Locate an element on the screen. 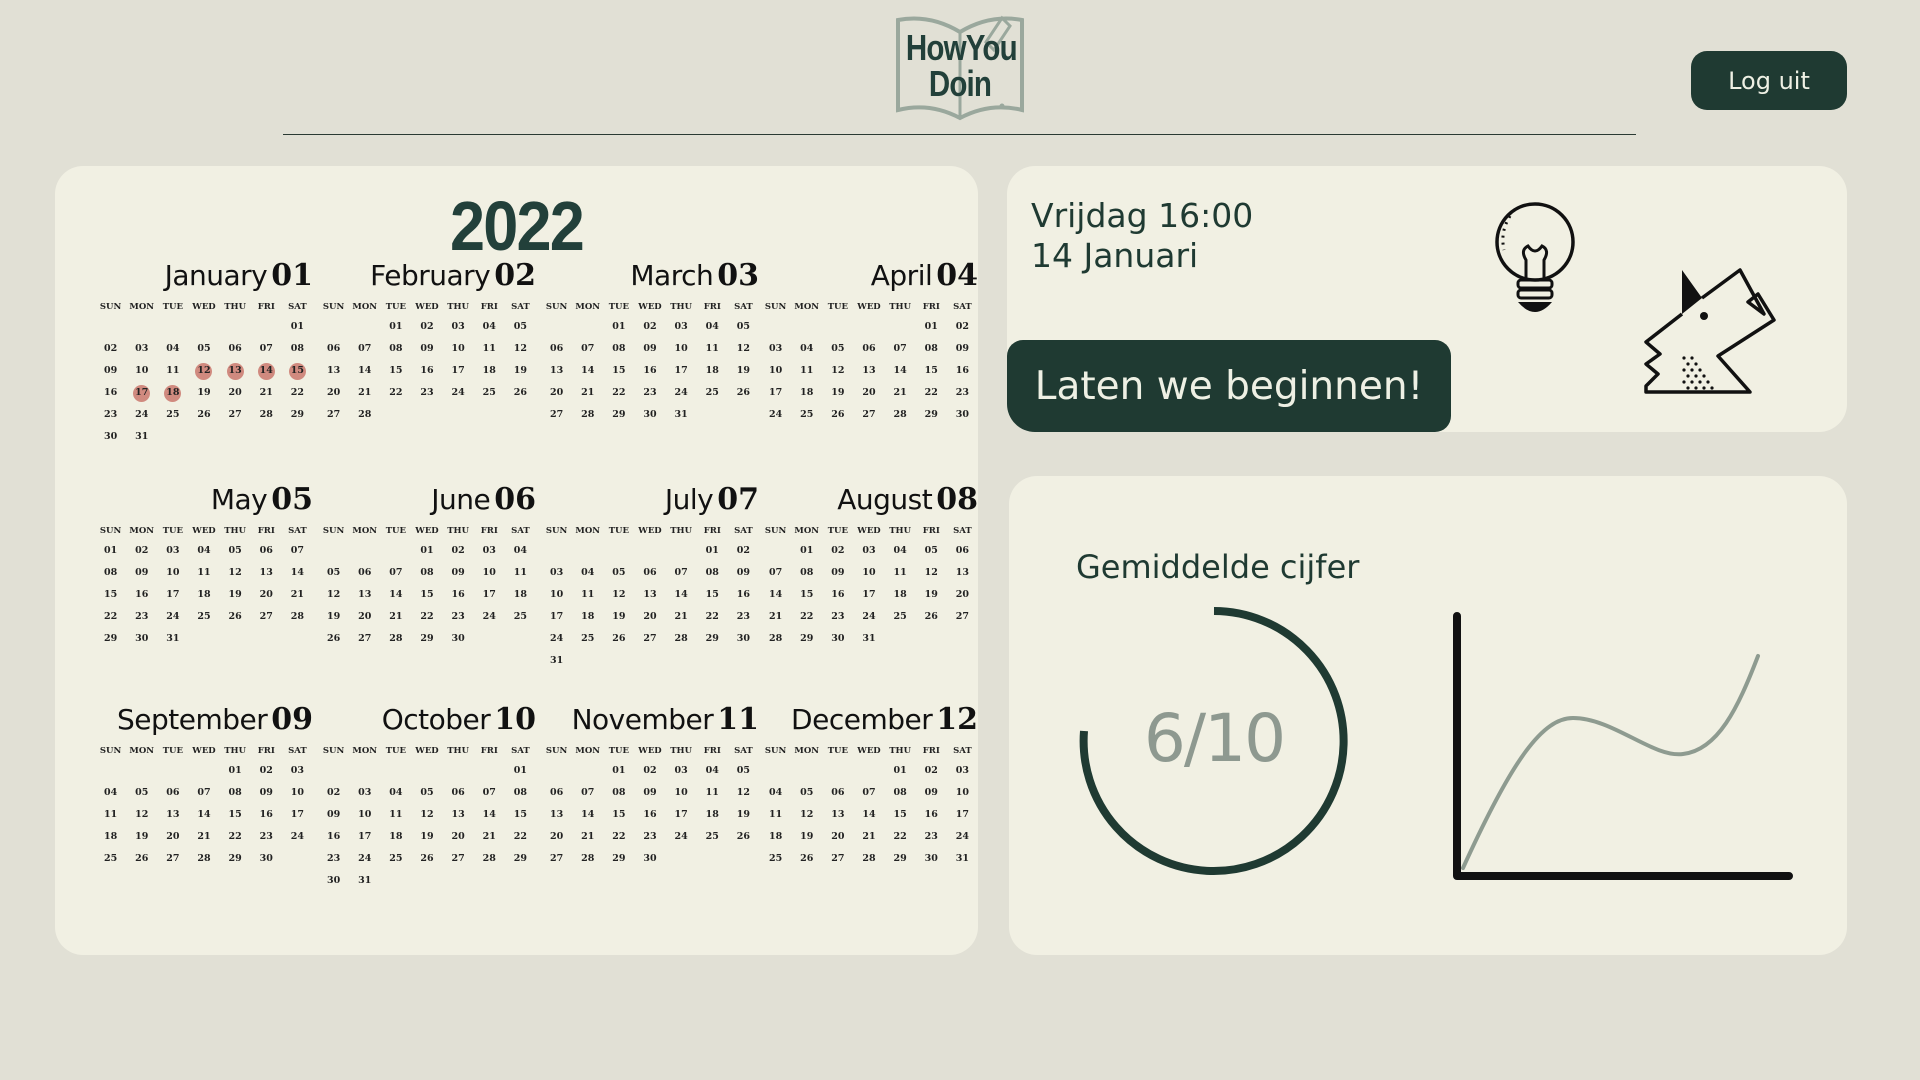 The image size is (1920, 1080). day-cell: 29 is located at coordinates (618, 415).